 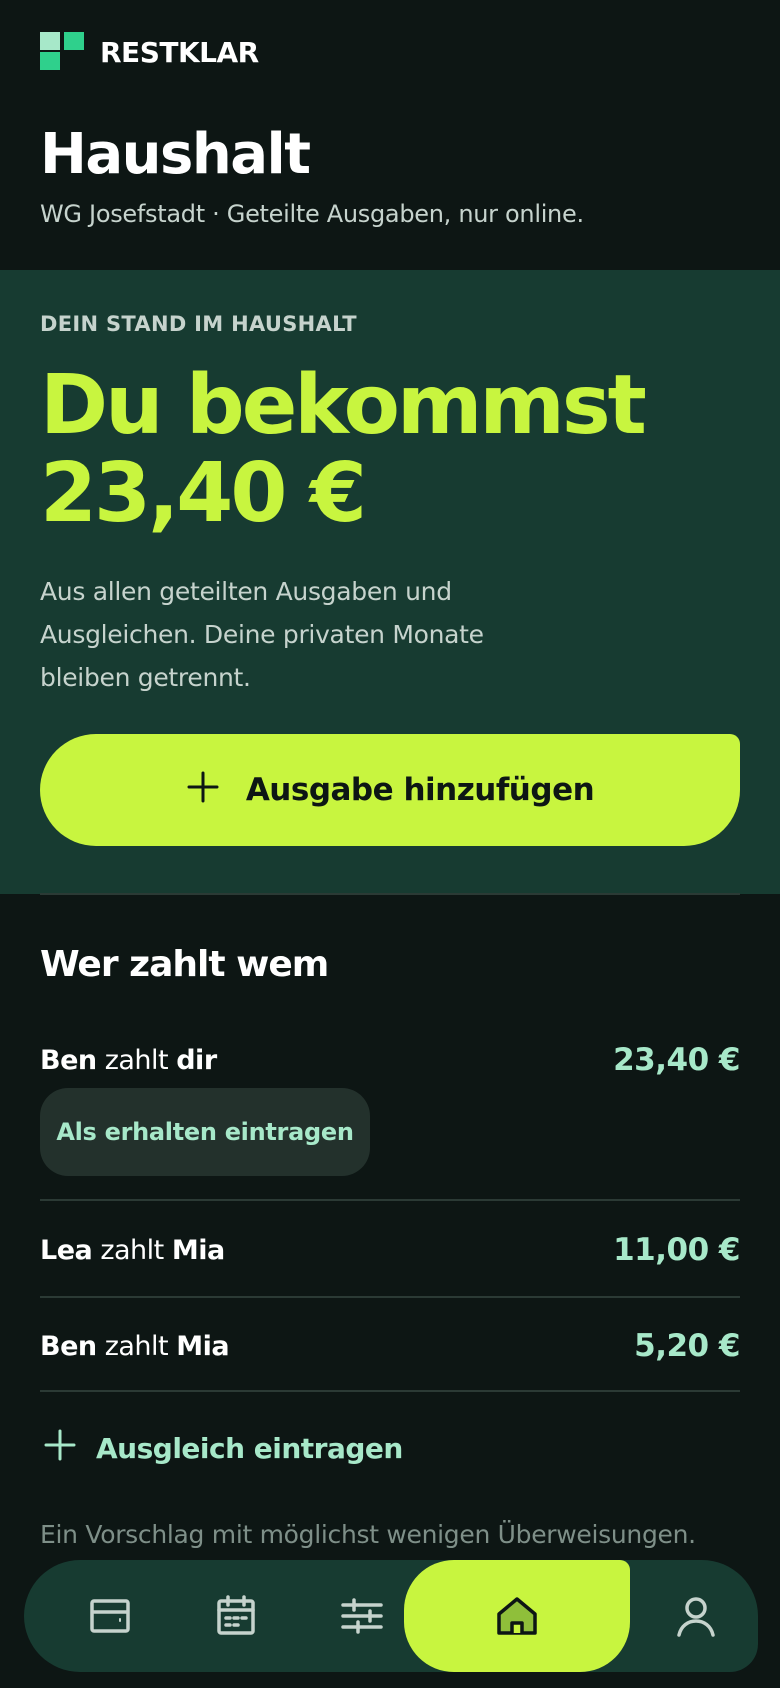 I want to click on mark-received-button: Als erhalten eintragen, so click(x=205, y=1132).